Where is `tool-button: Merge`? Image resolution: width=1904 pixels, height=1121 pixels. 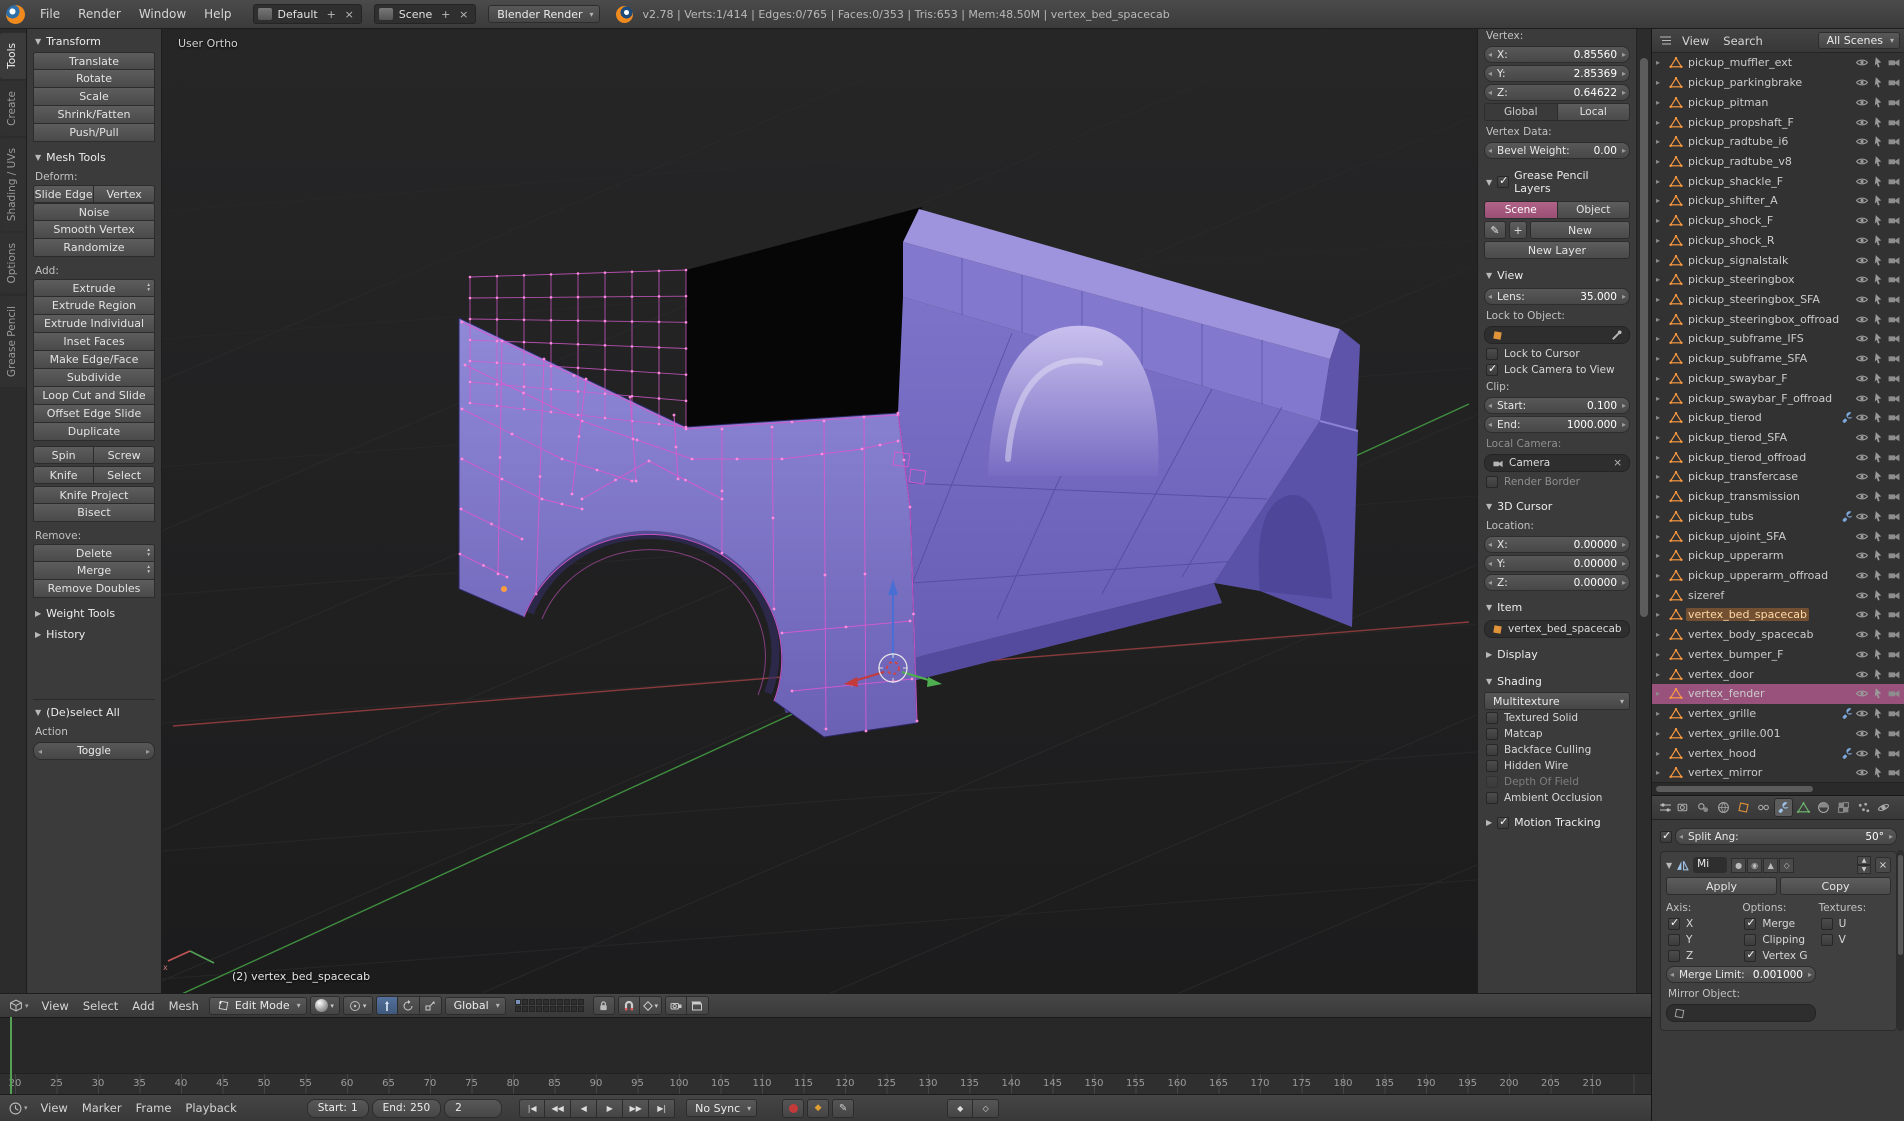
tool-button: Merge is located at coordinates (94, 571).